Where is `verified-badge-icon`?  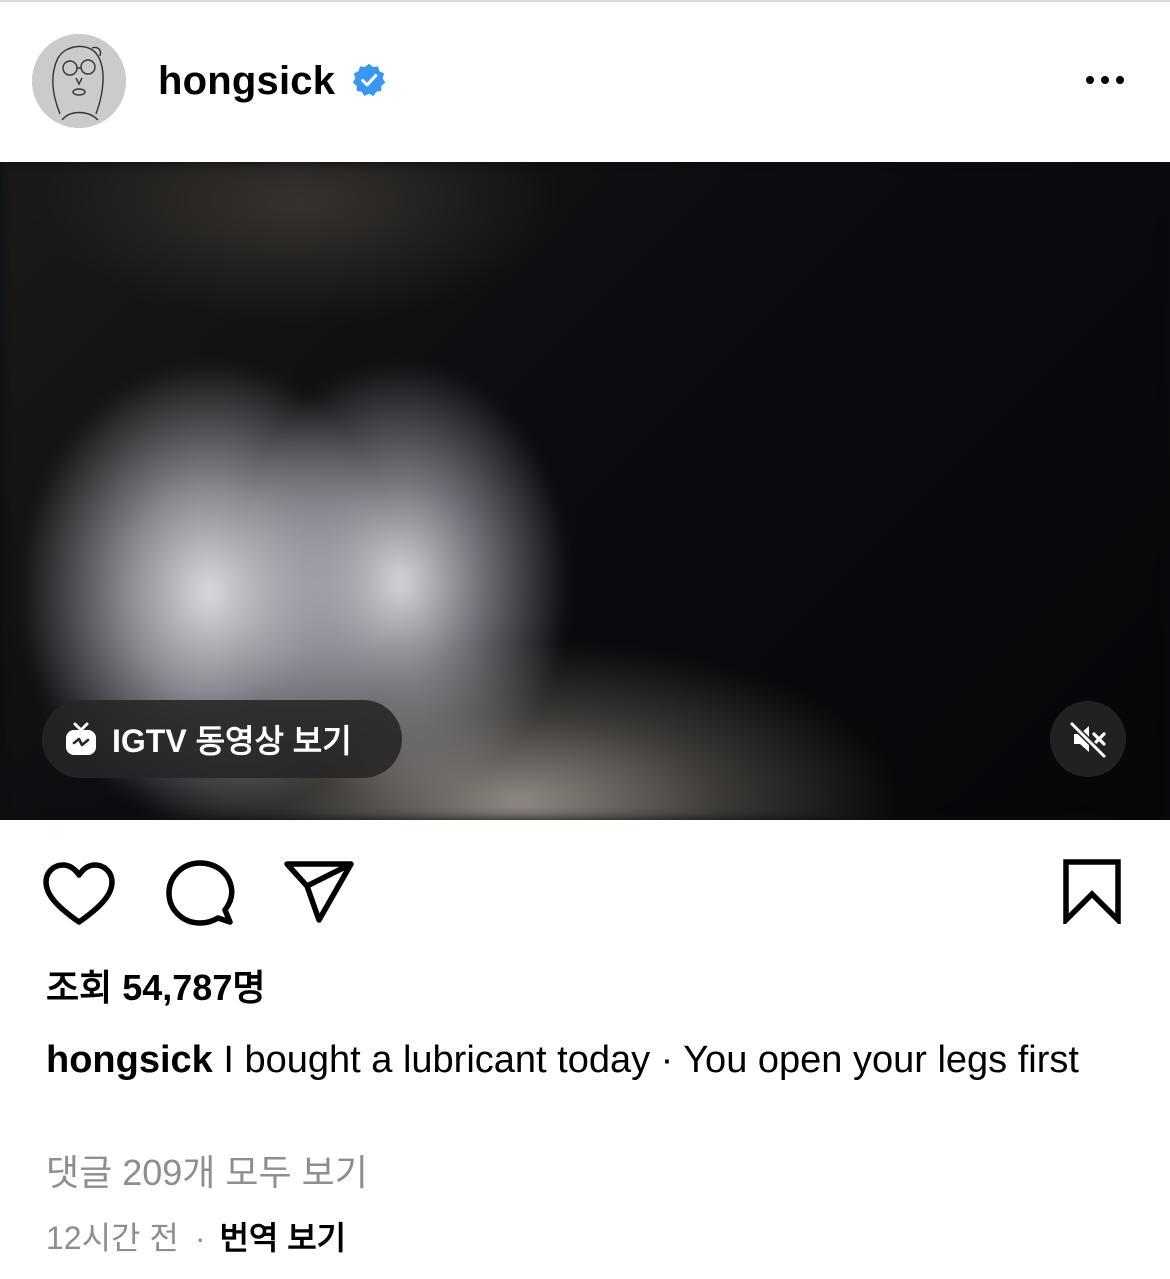
verified-badge-icon is located at coordinates (369, 80).